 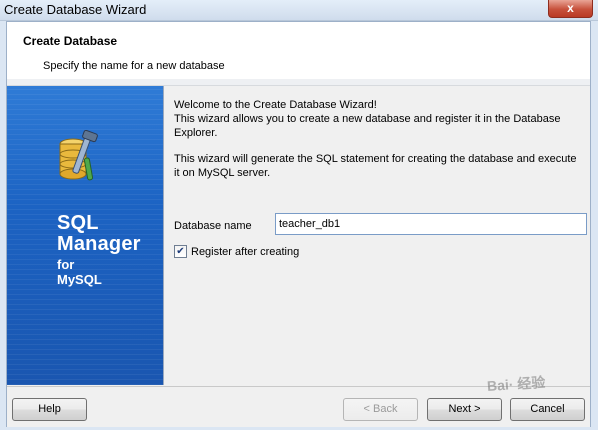 I want to click on next-button: Next >, so click(x=464, y=409).